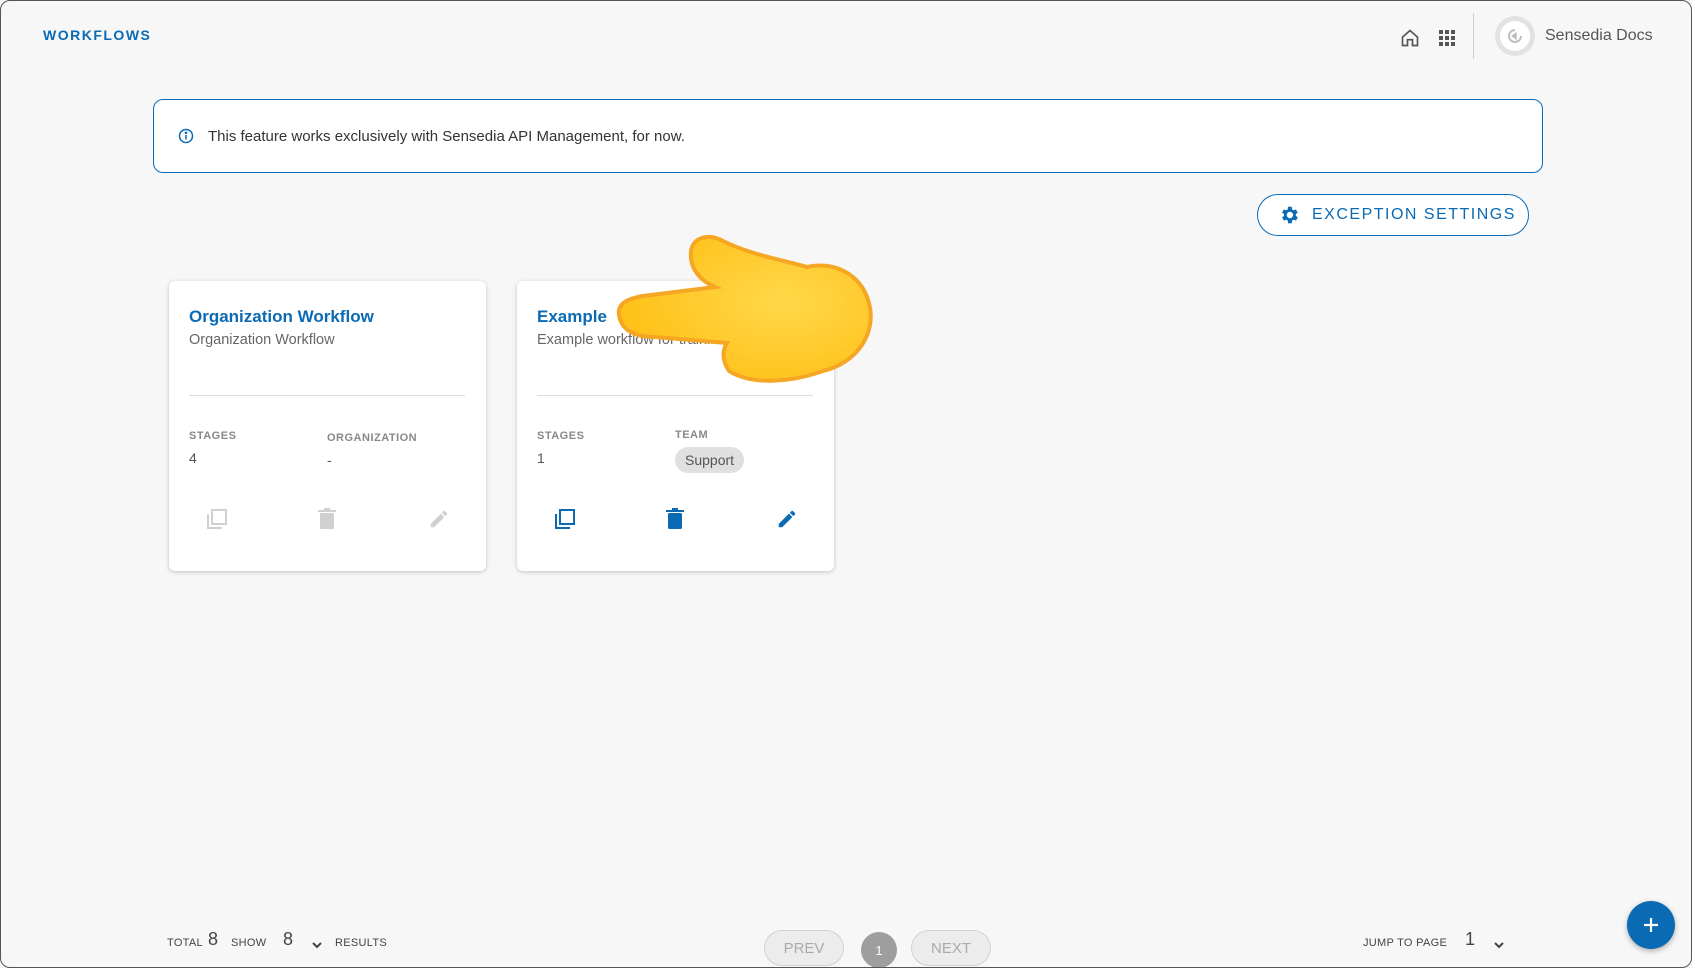  I want to click on plus-icon, so click(1651, 925).